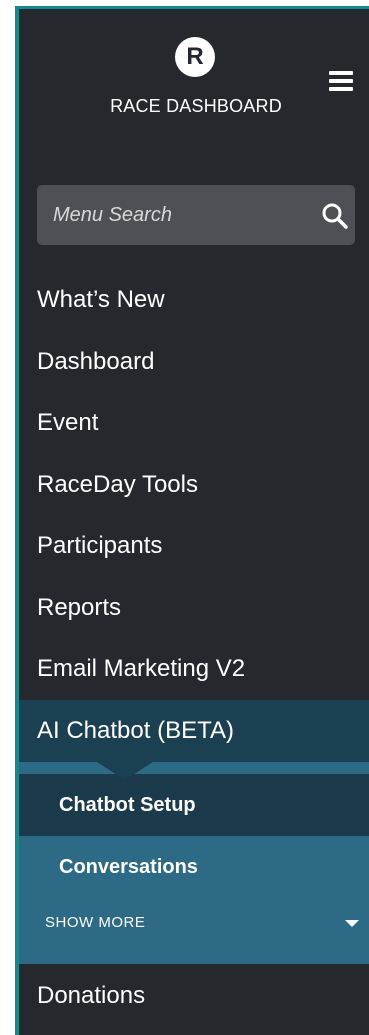 This screenshot has height=1035, width=369. I want to click on search-icon, so click(335, 216).